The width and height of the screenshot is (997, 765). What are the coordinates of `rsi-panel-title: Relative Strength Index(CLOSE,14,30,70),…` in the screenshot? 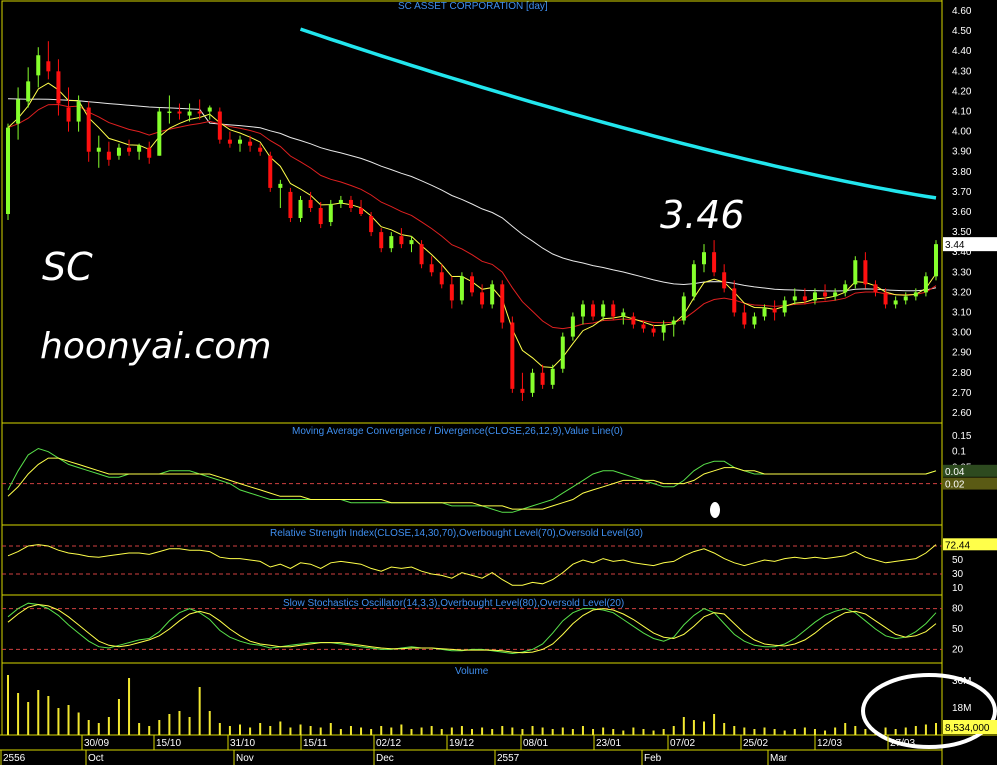 It's located at (456, 533).